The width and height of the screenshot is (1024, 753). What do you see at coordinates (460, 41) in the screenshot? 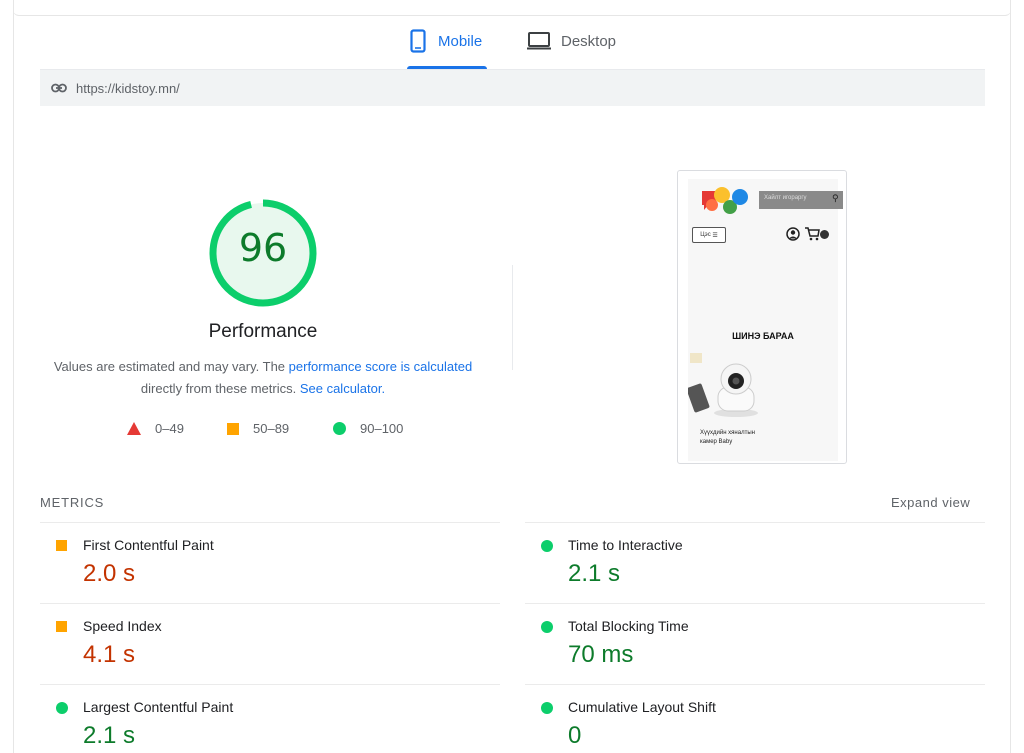
I see `tab-mobile-label: Mobile` at bounding box center [460, 41].